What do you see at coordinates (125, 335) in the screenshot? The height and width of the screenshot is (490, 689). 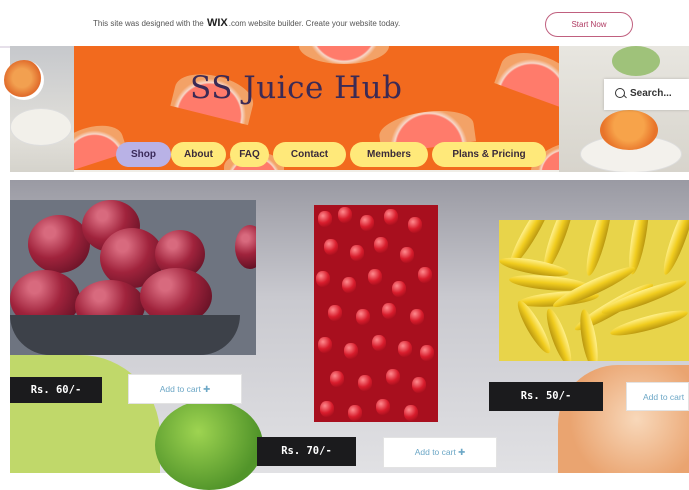 I see `bowl` at bounding box center [125, 335].